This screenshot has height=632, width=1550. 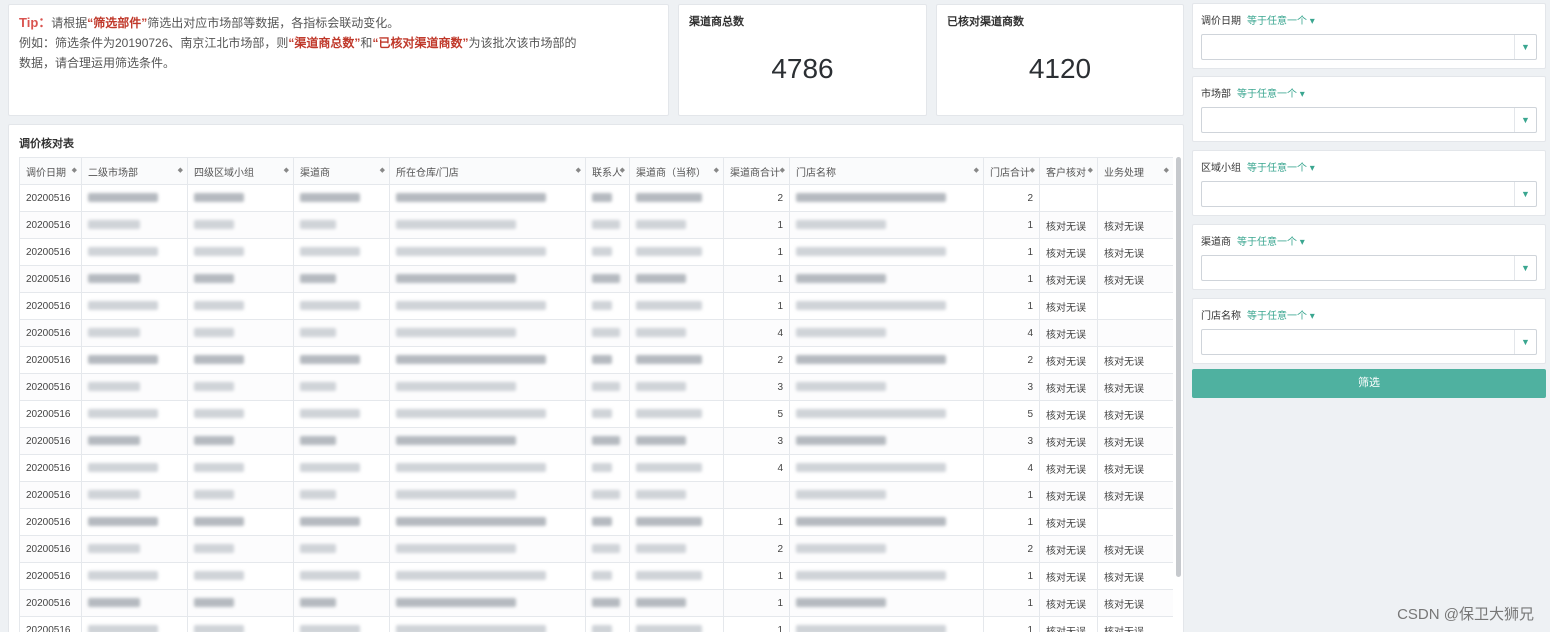 What do you see at coordinates (50, 414) in the screenshot?
I see `date-cell: 20200516` at bounding box center [50, 414].